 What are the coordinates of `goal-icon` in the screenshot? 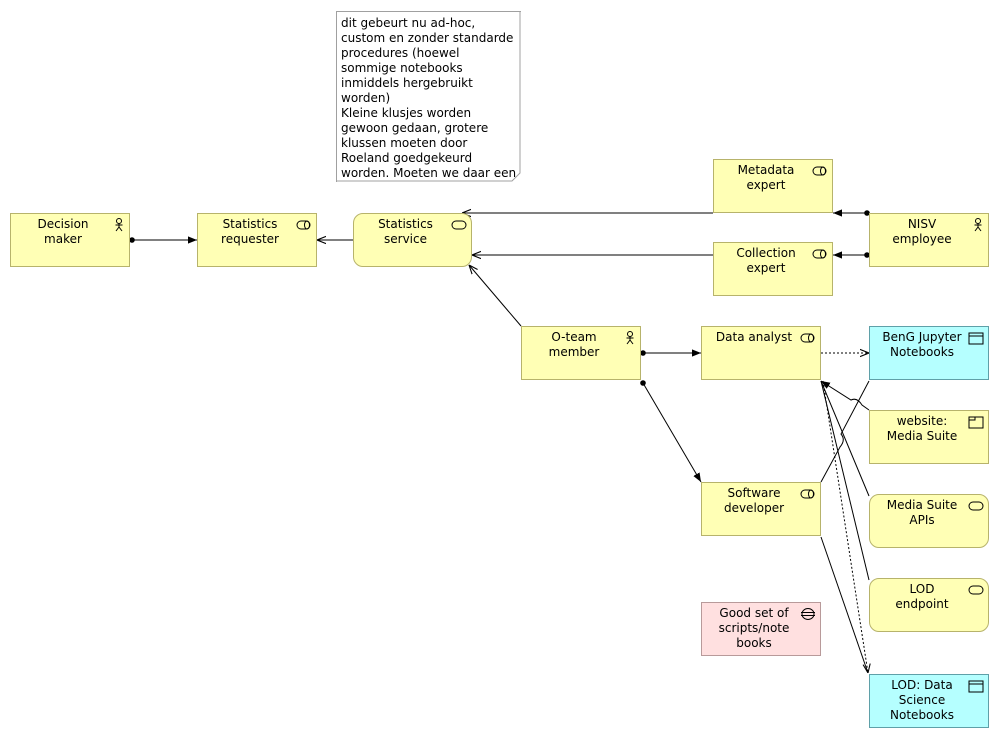 It's located at (808, 614).